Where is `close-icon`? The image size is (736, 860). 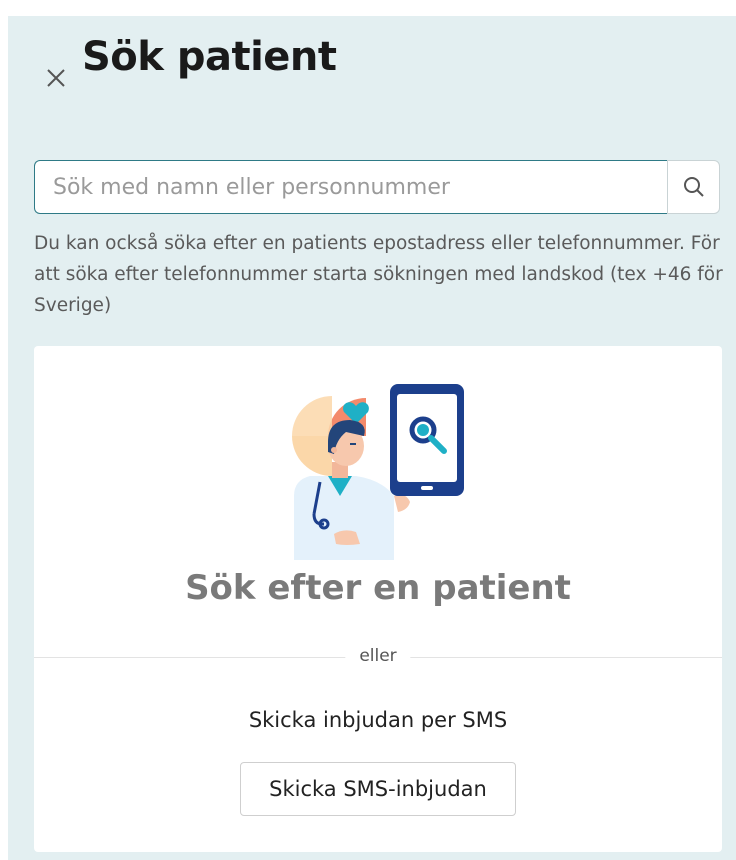
close-icon is located at coordinates (56, 78).